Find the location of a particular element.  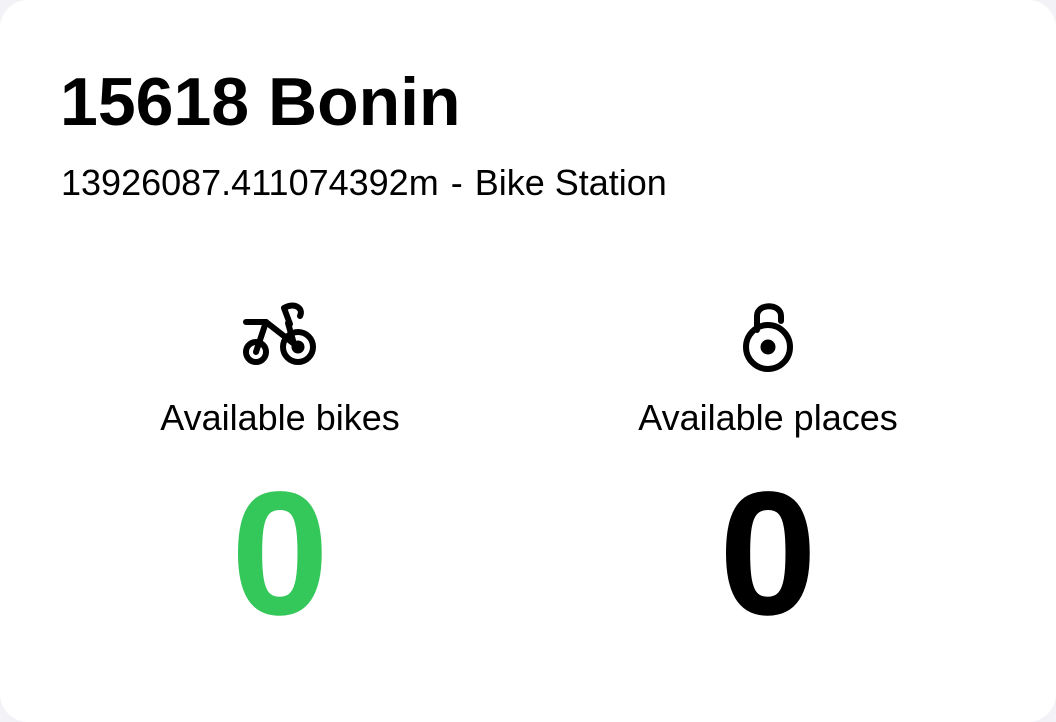

available-bikes-count: 0 is located at coordinates (280, 554).